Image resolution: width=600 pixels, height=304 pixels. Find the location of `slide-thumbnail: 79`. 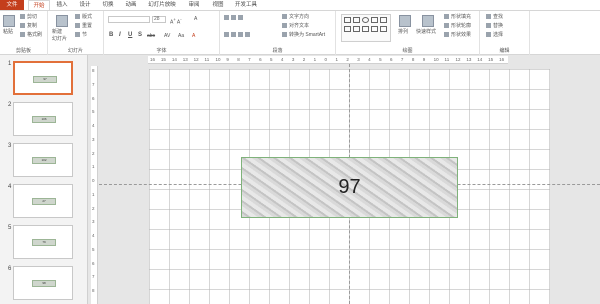

slide-thumbnail: 79 is located at coordinates (43, 242).